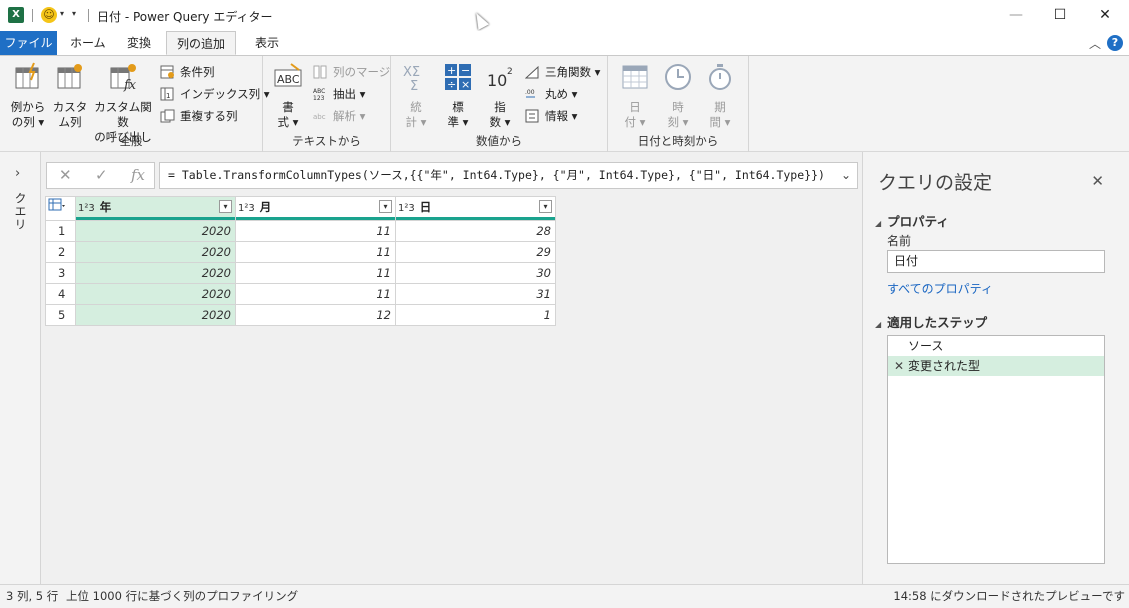 The width and height of the screenshot is (1129, 608). What do you see at coordinates (339, 116) in the screenshot?
I see `parse-button: abc 解析 ▾` at bounding box center [339, 116].